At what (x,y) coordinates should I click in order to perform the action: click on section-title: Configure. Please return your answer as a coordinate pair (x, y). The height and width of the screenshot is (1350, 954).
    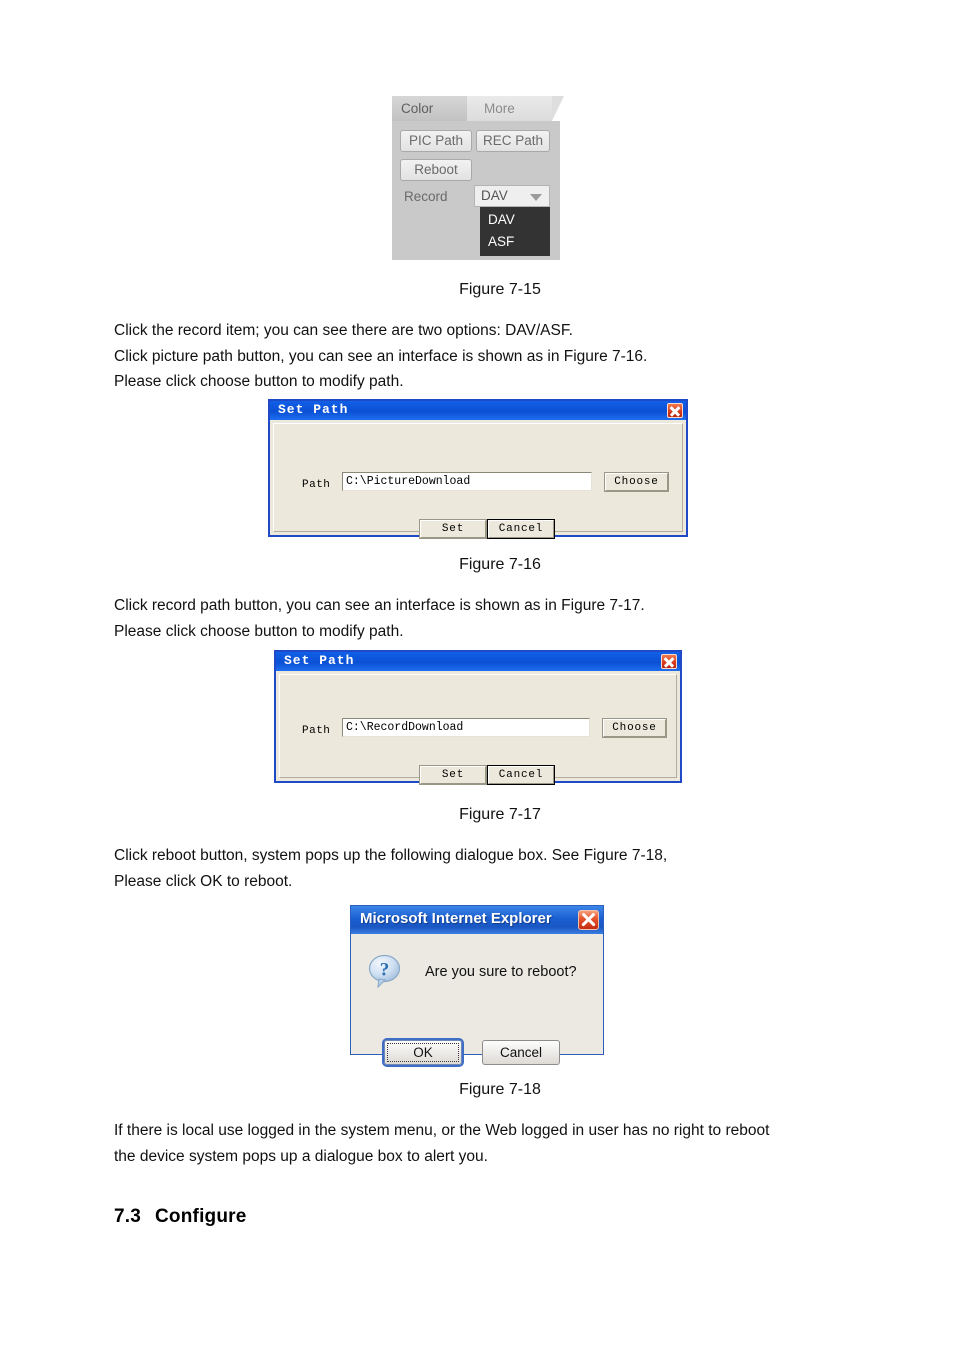
    Looking at the image, I should click on (201, 1216).